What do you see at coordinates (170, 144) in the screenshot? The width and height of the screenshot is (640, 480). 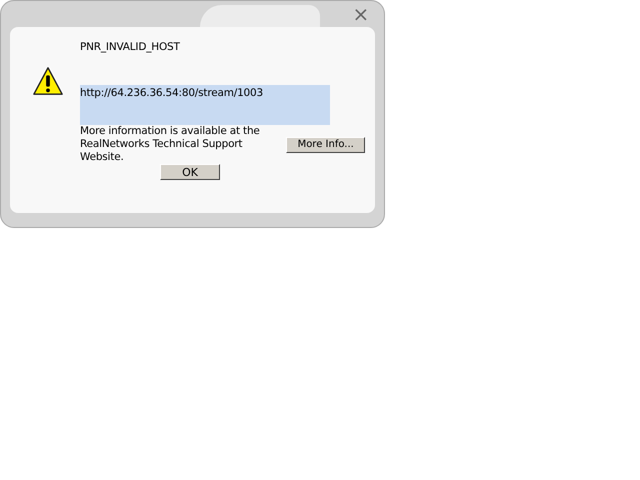 I see `info-message: More information is available at the RealNetworks Technical Support Website.` at bounding box center [170, 144].